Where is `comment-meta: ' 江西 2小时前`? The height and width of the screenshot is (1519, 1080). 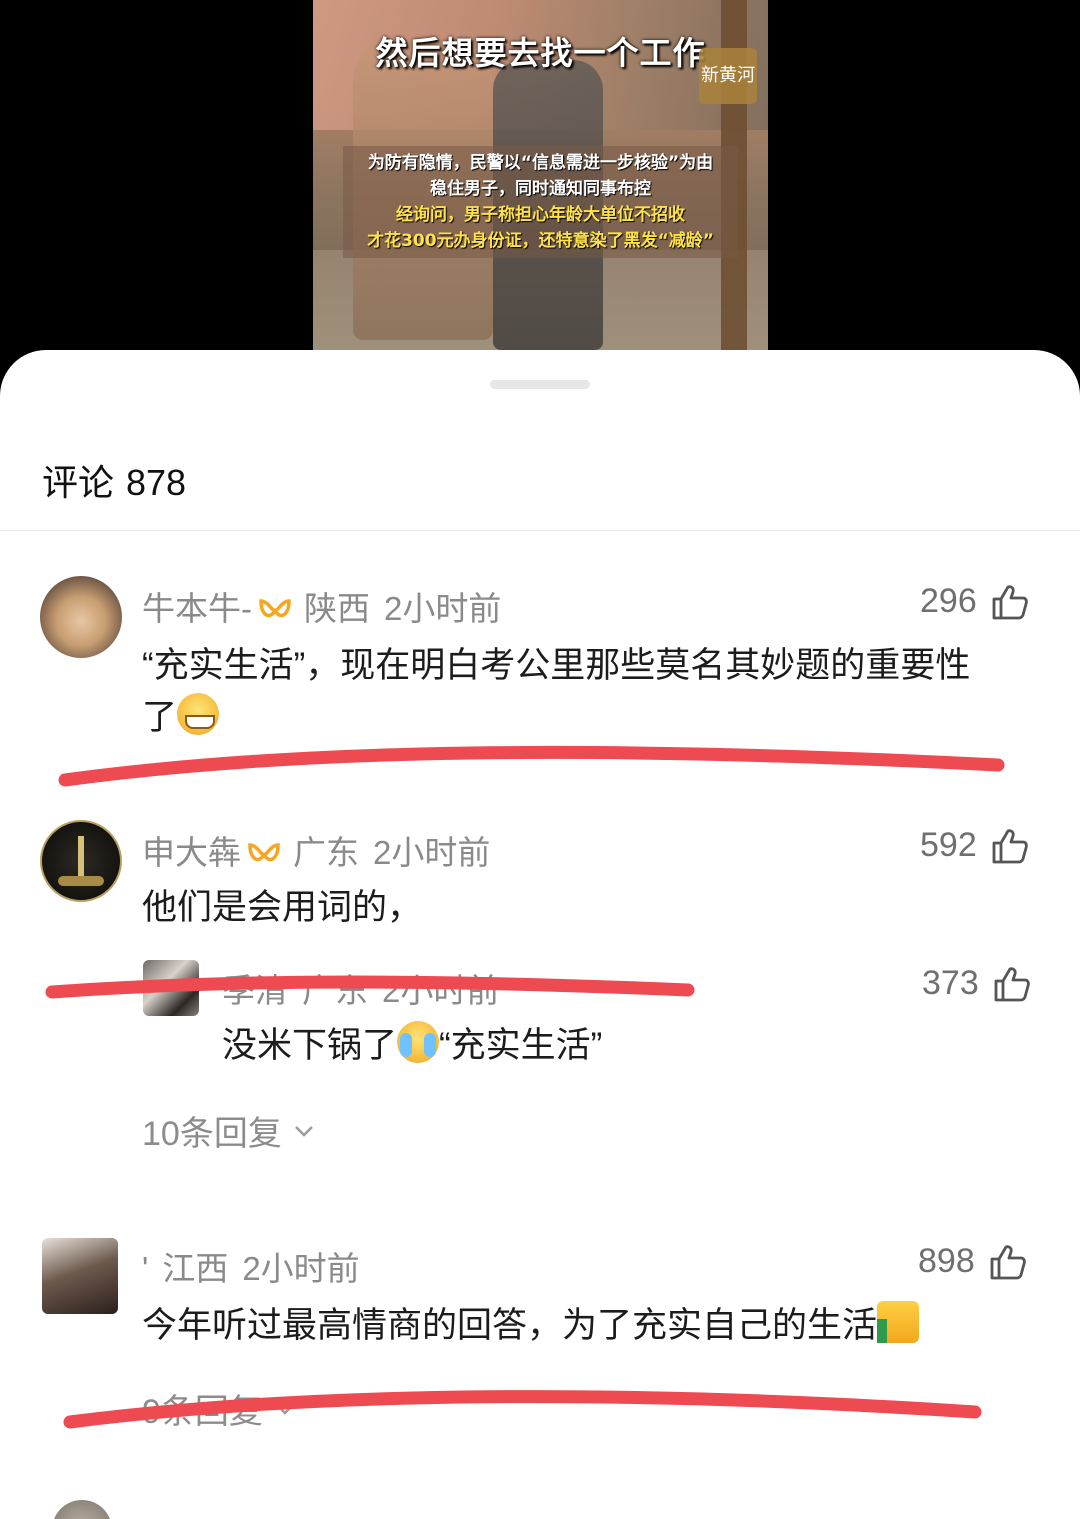 comment-meta: ' 江西 2小时前 is located at coordinates (251, 1266).